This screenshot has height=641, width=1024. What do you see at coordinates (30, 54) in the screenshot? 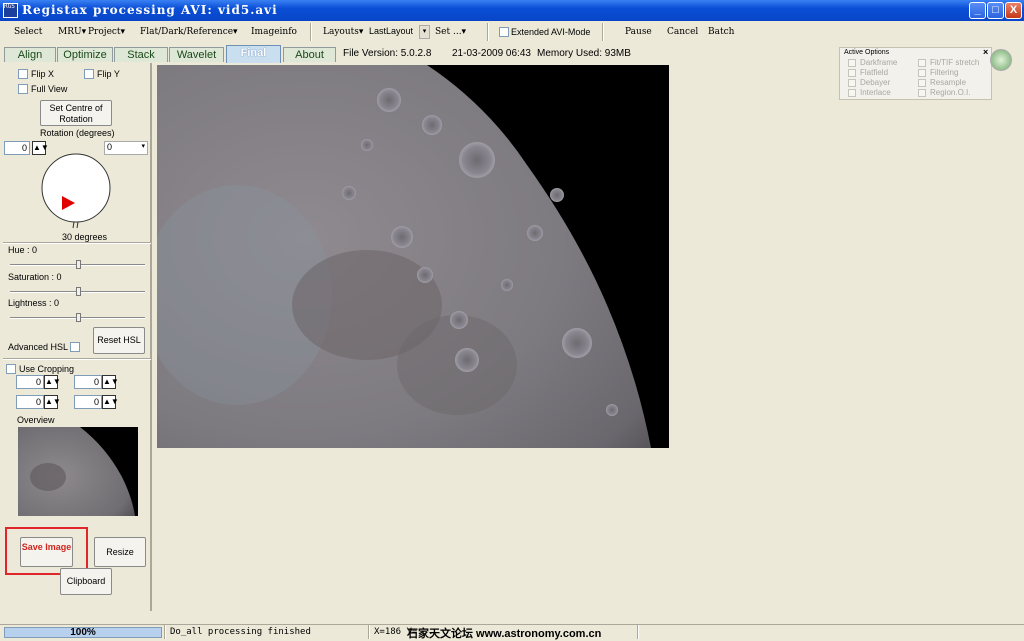
I see `tab-align: Align` at bounding box center [30, 54].